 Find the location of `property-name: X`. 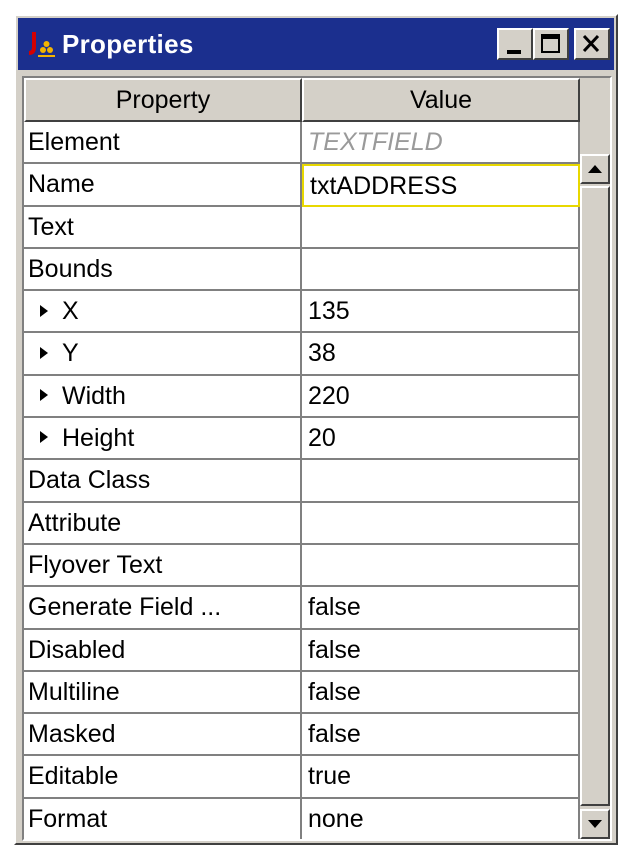

property-name: X is located at coordinates (70, 311).